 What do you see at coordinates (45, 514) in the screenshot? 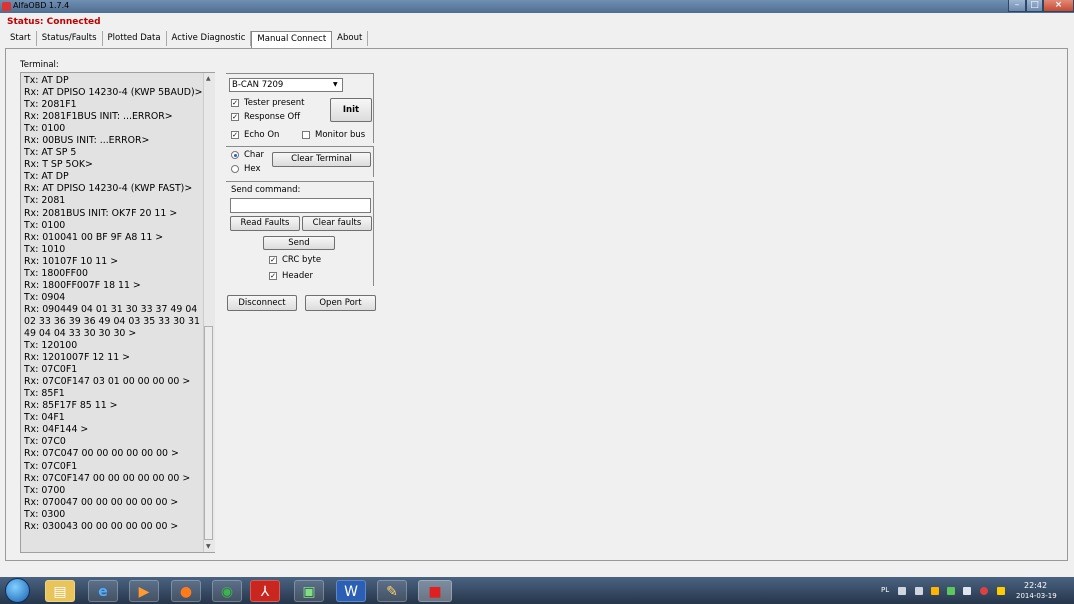
I see `terminal-line: Tx: 0300` at bounding box center [45, 514].